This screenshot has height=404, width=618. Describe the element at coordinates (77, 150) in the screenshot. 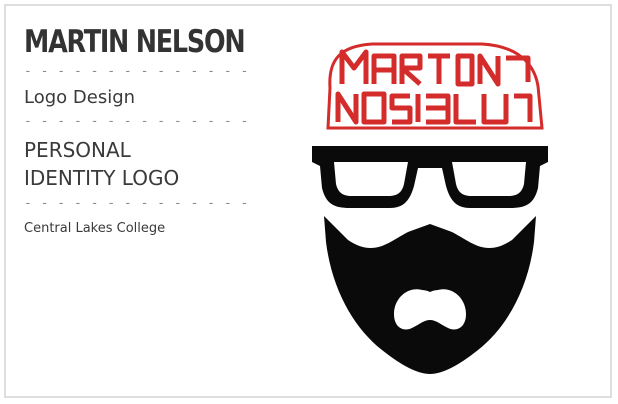

I see `project-title-line1: PERSONAL` at that location.